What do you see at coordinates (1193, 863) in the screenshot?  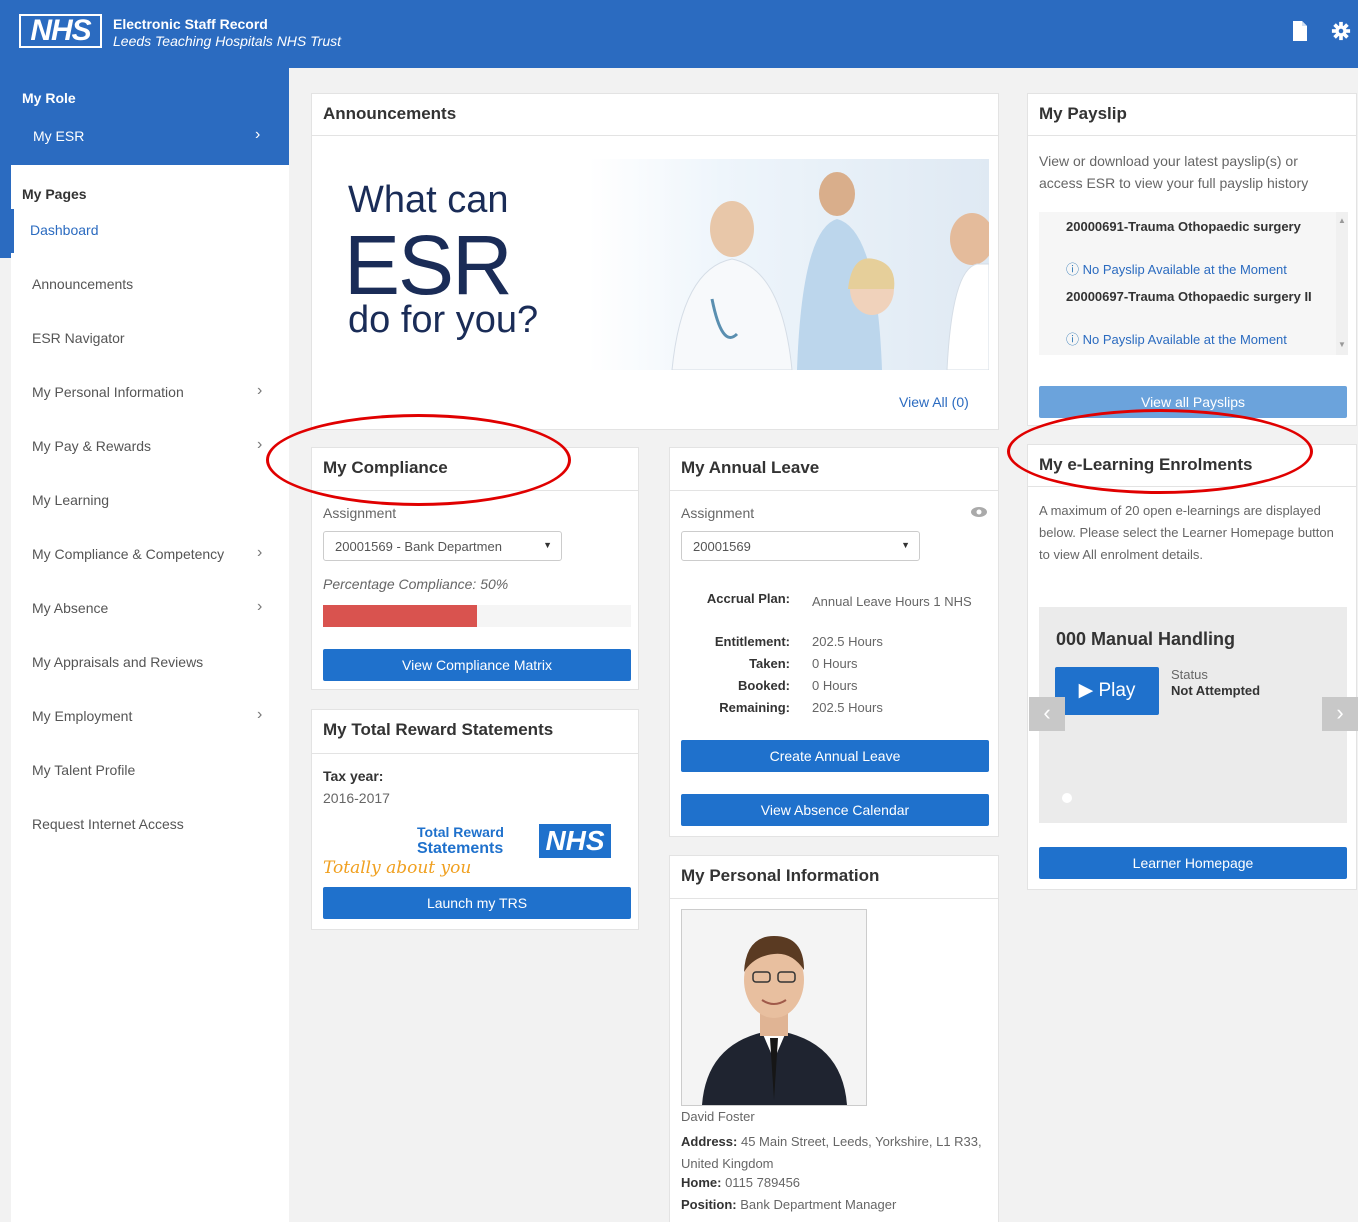 I see `learner-homepage-button: Learner Homepage` at bounding box center [1193, 863].